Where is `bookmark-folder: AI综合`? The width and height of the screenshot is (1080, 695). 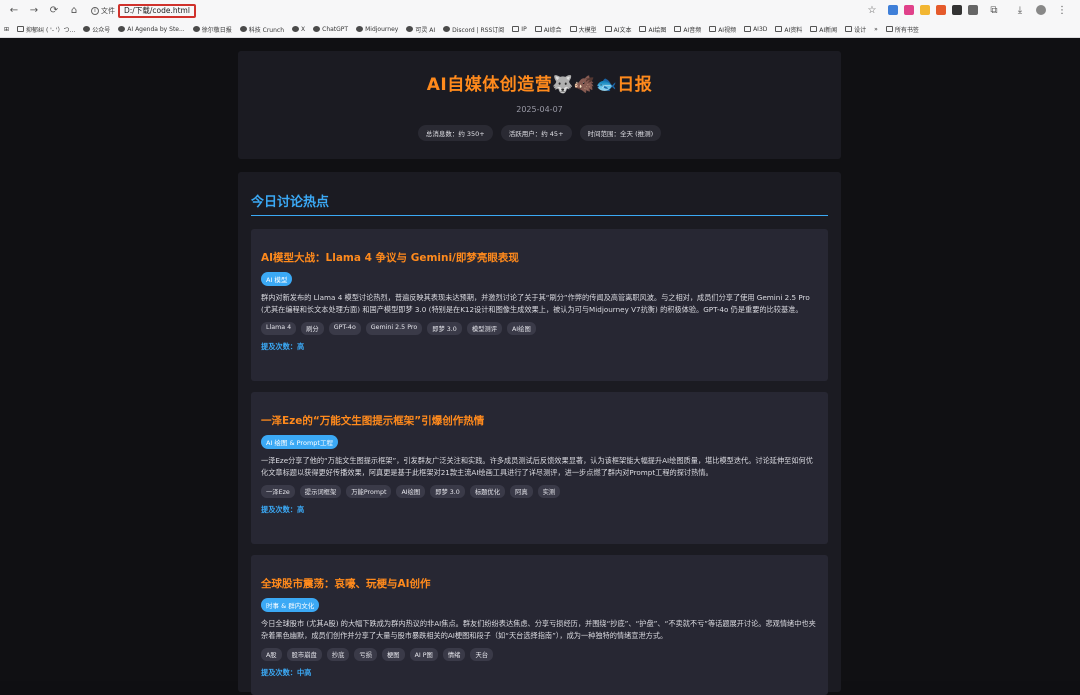
bookmark-folder: AI综合 is located at coordinates (548, 29).